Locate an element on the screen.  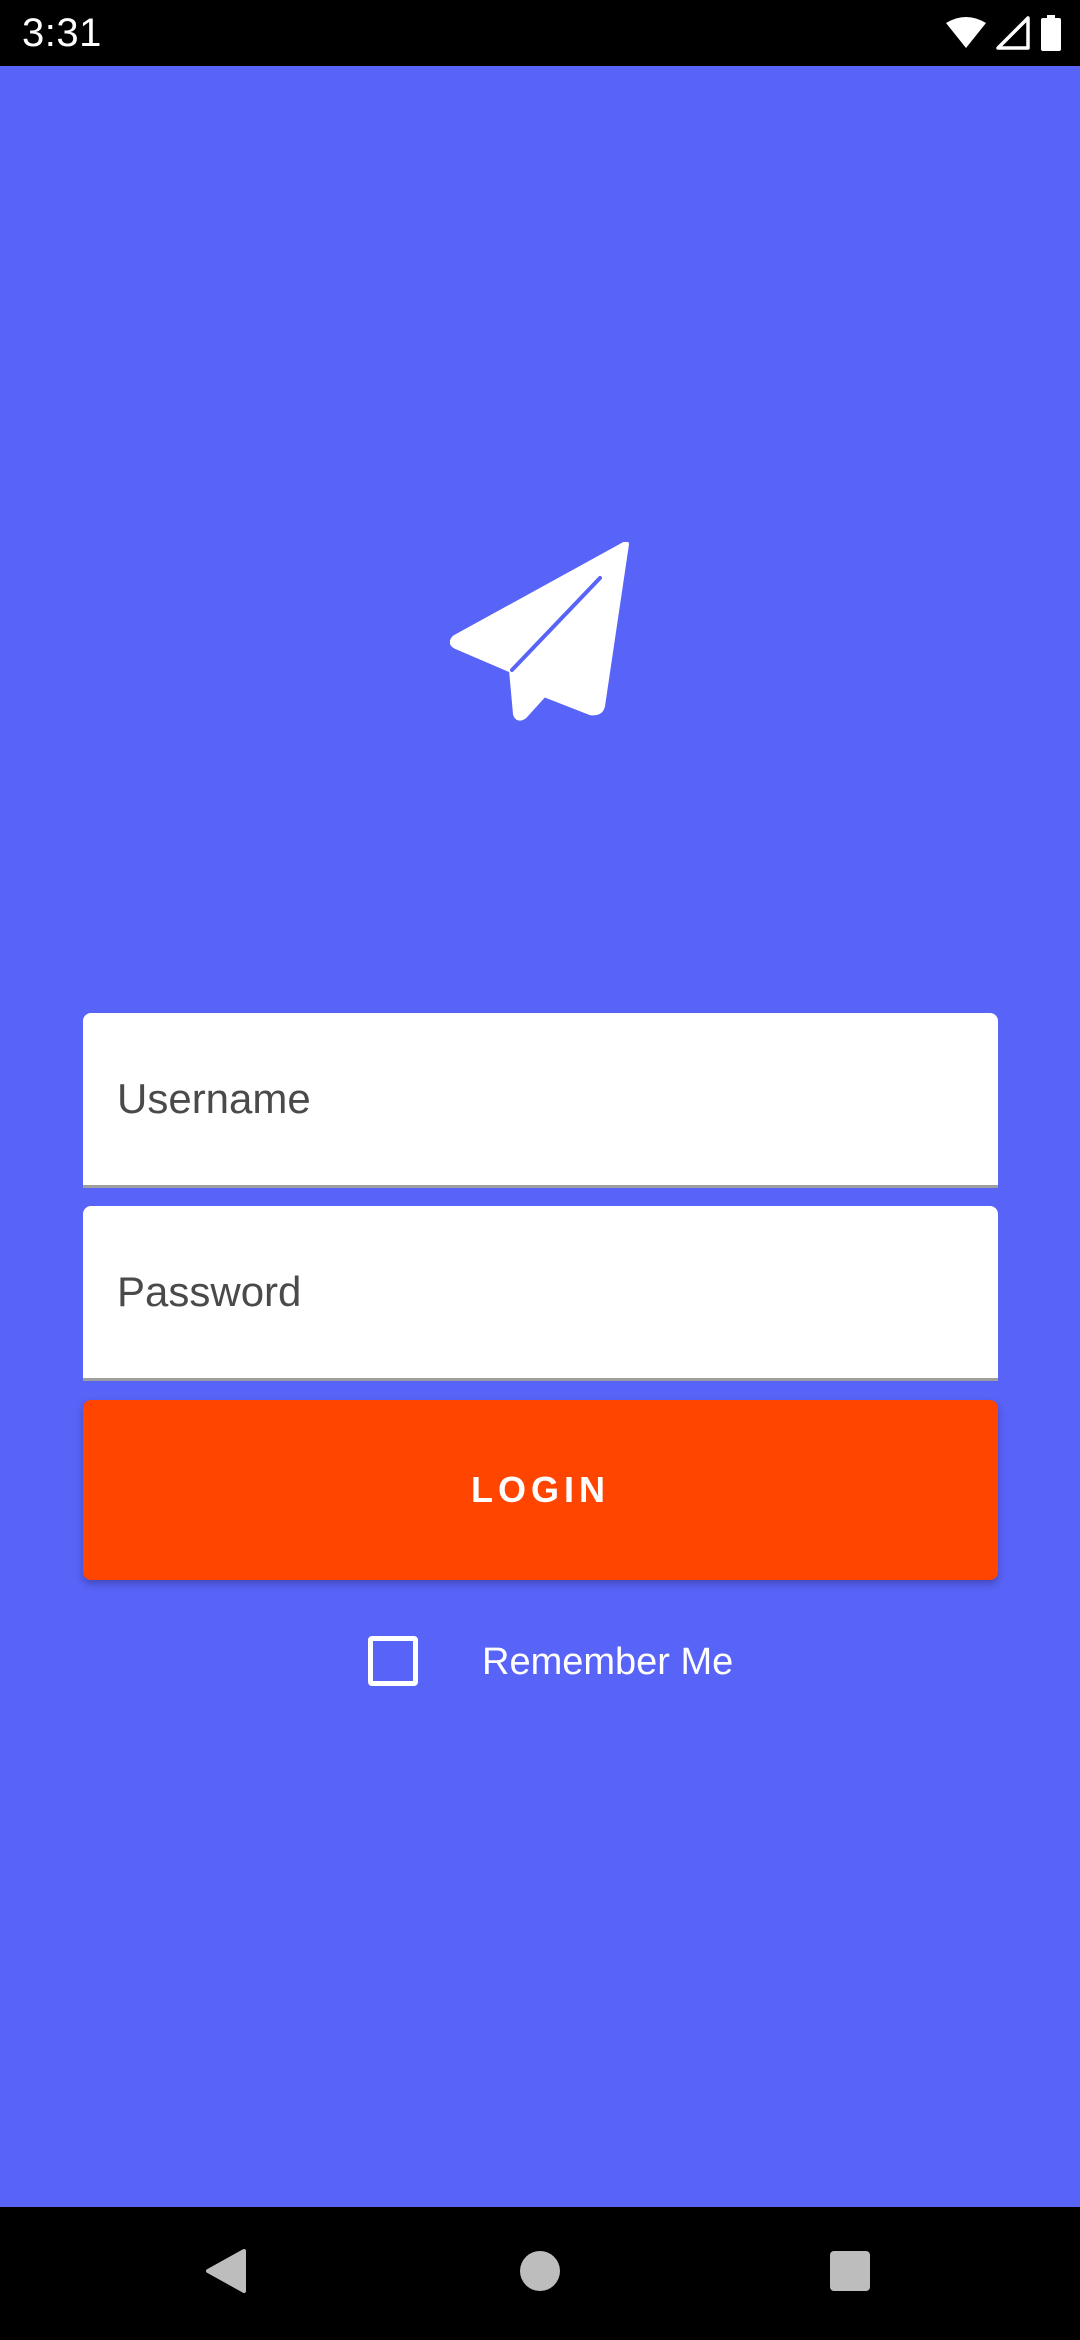
password-input is located at coordinates (540, 1292).